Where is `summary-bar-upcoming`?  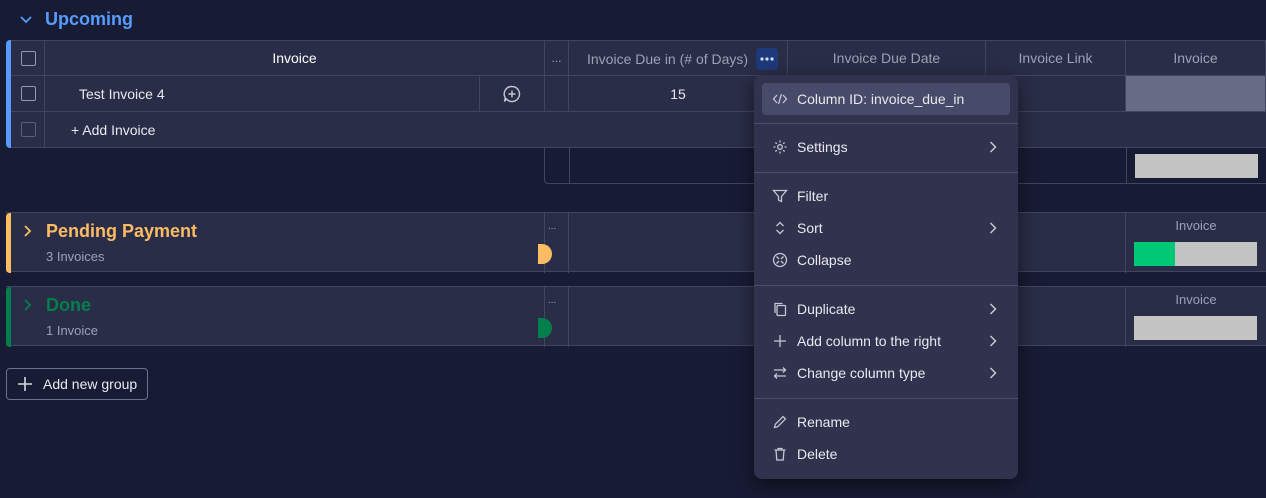
summary-bar-upcoming is located at coordinates (1196, 166).